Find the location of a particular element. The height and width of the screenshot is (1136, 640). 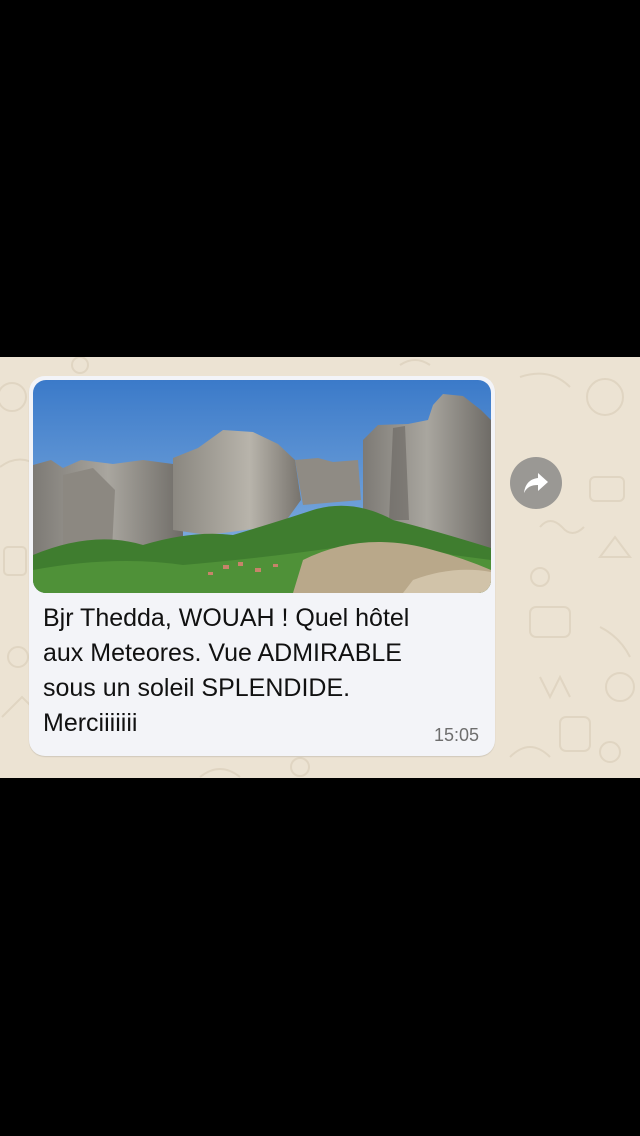

meteora-landscape-image is located at coordinates (262, 486).